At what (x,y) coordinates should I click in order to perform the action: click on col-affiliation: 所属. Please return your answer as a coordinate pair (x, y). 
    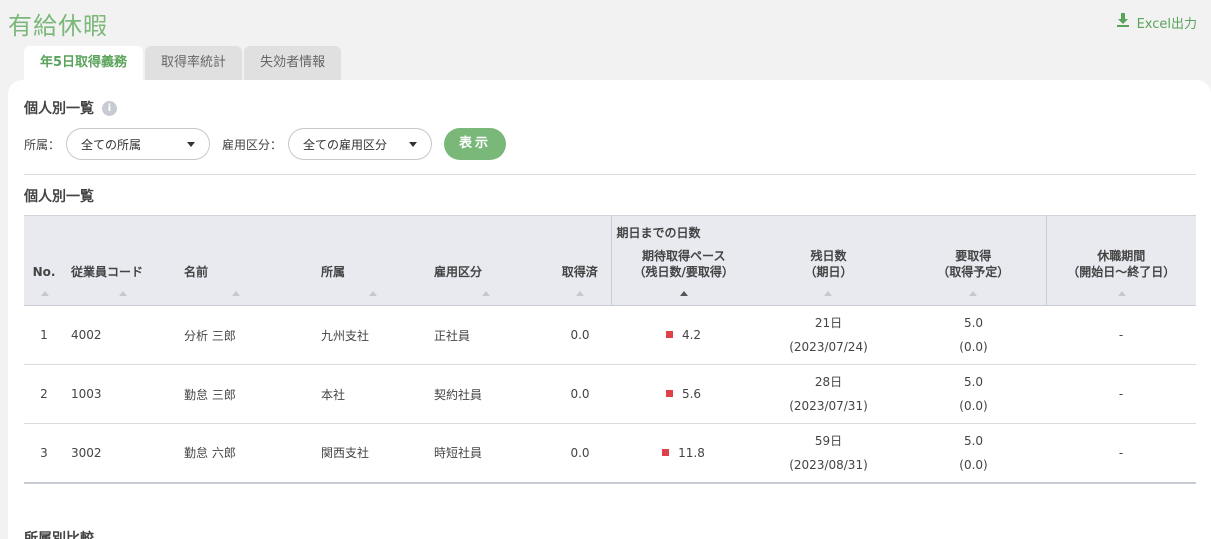
    Looking at the image, I should click on (370, 260).